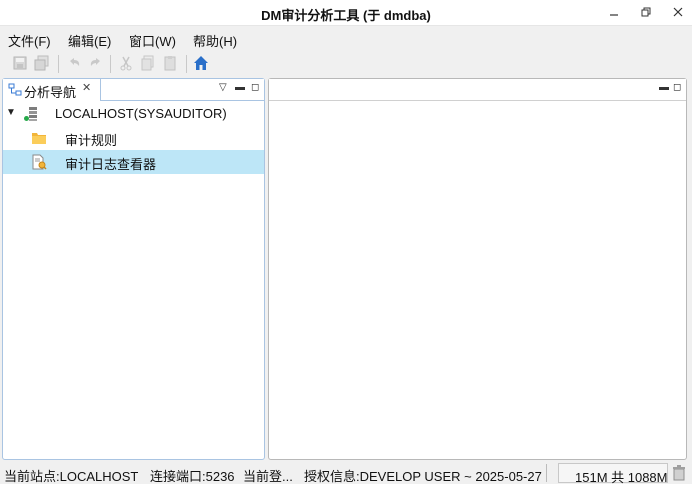  What do you see at coordinates (11, 112) in the screenshot?
I see `expand-arrow-icon: ▼` at bounding box center [11, 112].